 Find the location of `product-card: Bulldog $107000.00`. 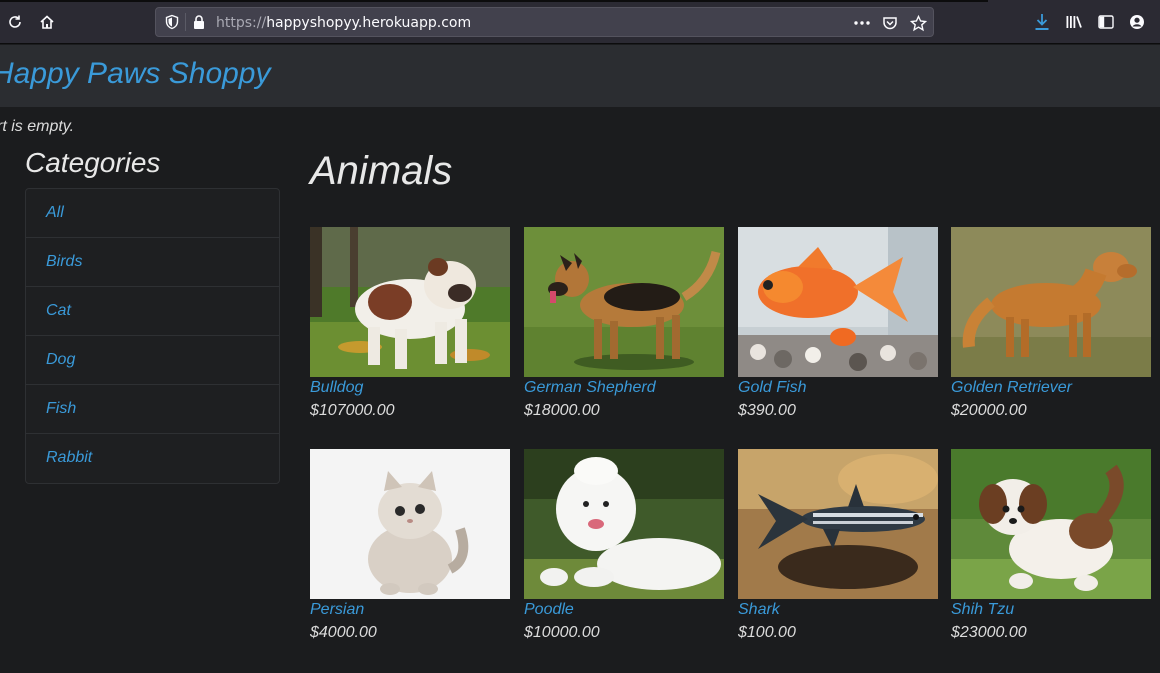

product-card: Bulldog $107000.00 is located at coordinates (410, 323).